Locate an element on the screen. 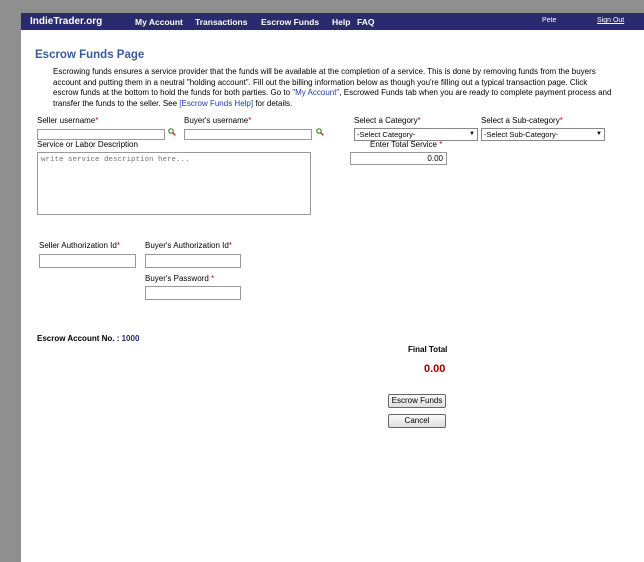  nav-my-account: My Account is located at coordinates (159, 22).